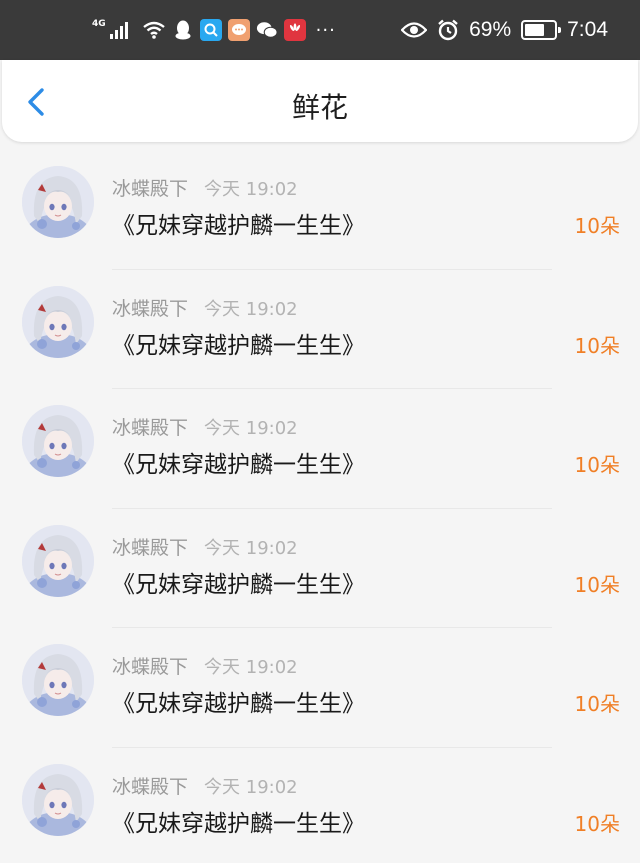  Describe the element at coordinates (414, 30) in the screenshot. I see `eye-icon` at that location.